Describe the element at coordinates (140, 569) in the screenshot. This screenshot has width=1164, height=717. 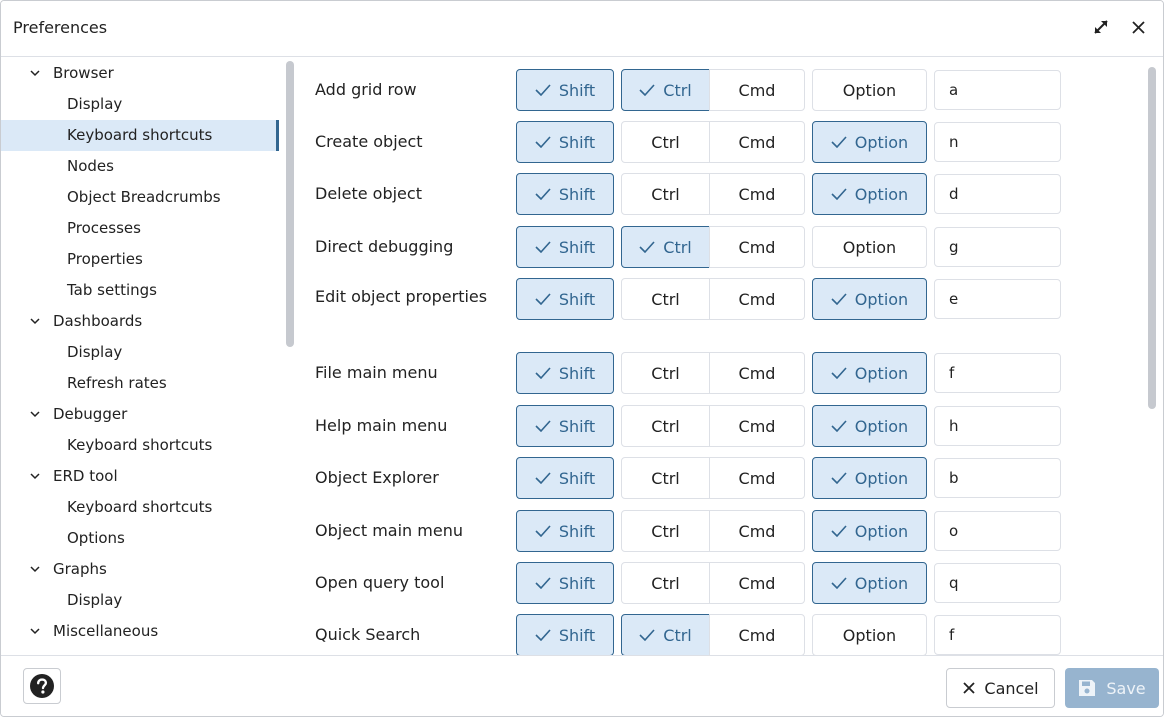
I see `tree-group: Graphs` at that location.